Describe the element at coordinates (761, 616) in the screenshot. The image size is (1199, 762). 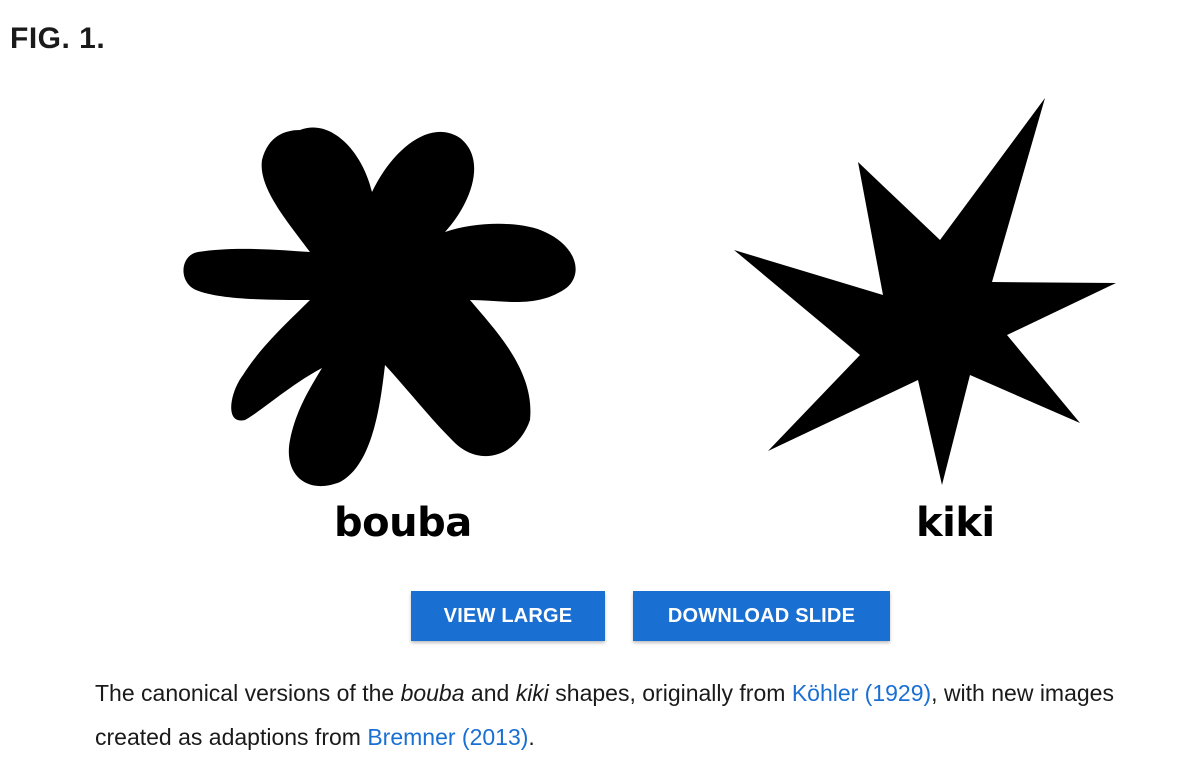
I see `download-slide-button: DOWNLOAD SLIDE` at that location.